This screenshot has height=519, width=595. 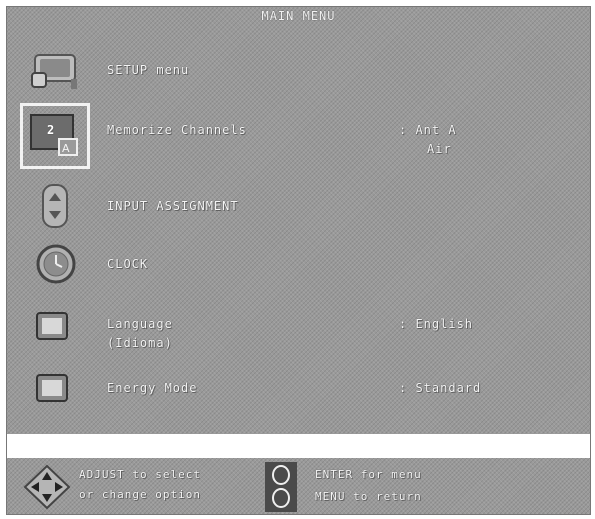 I want to click on footer-enter-line1: ENTER for menu, so click(x=368, y=474).